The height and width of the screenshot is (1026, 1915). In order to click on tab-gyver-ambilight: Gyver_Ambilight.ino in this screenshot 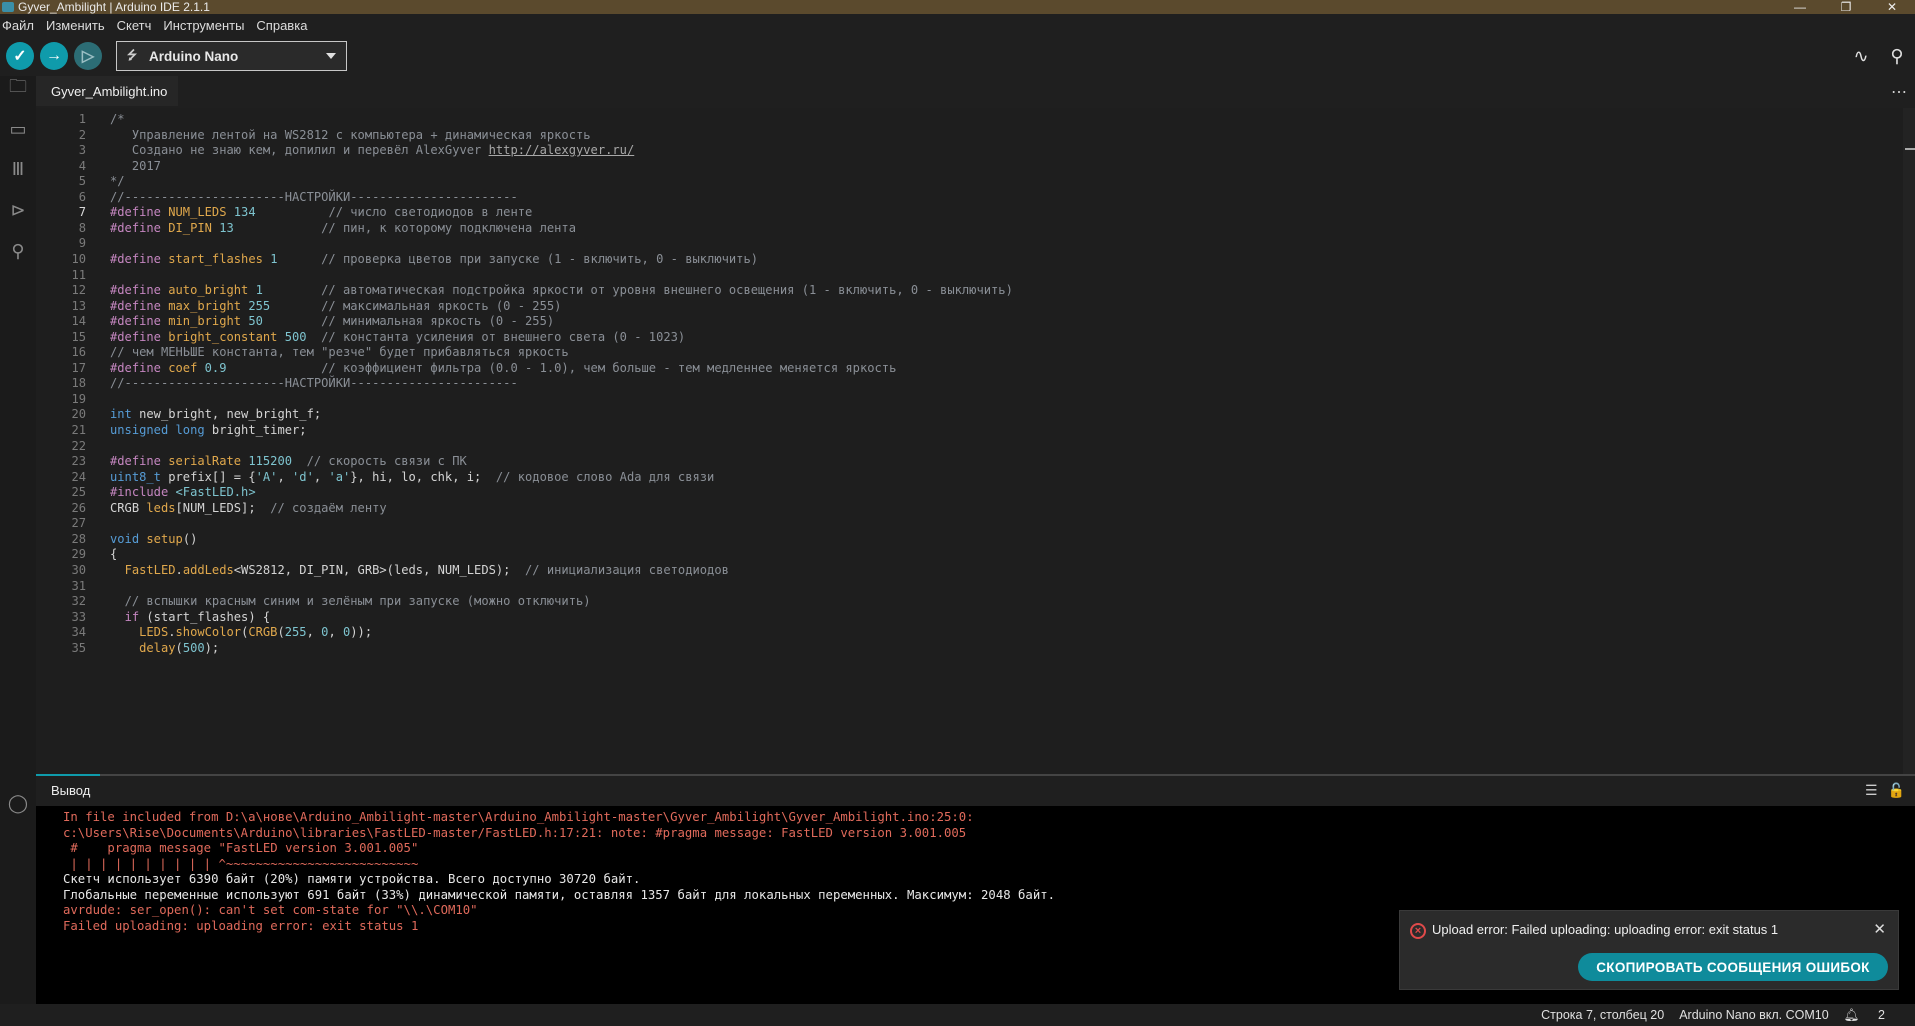, I will do `click(107, 92)`.